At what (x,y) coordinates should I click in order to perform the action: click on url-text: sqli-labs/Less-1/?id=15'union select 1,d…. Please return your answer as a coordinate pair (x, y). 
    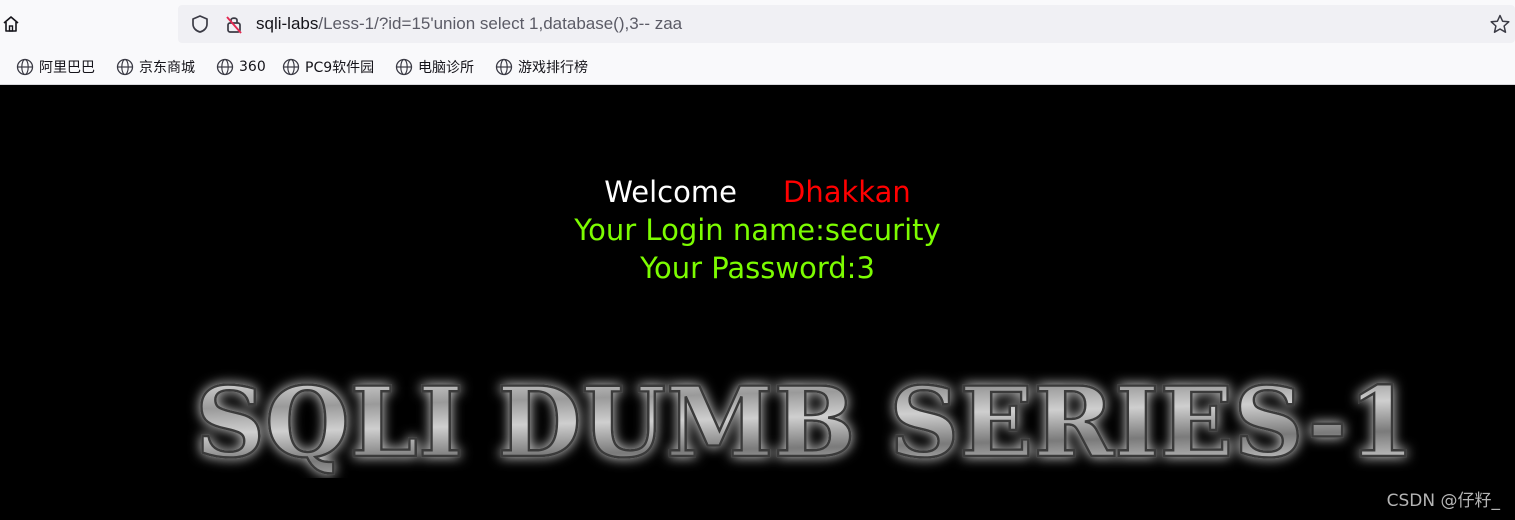
    Looking at the image, I should click on (469, 24).